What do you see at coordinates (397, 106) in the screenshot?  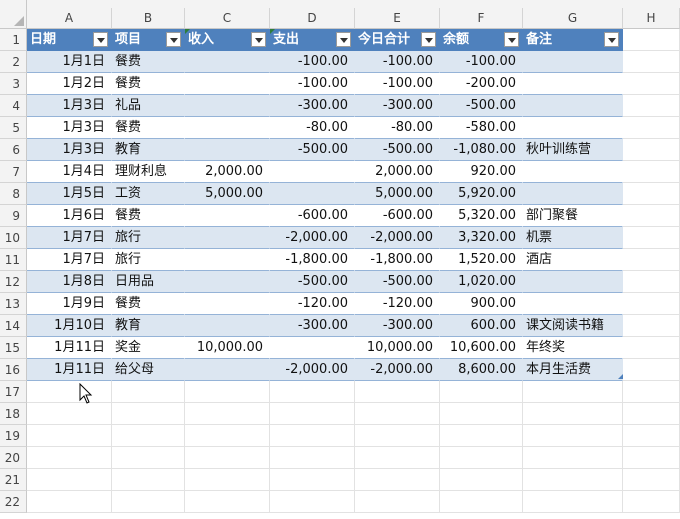 I see `cell-daily: -300.00` at bounding box center [397, 106].